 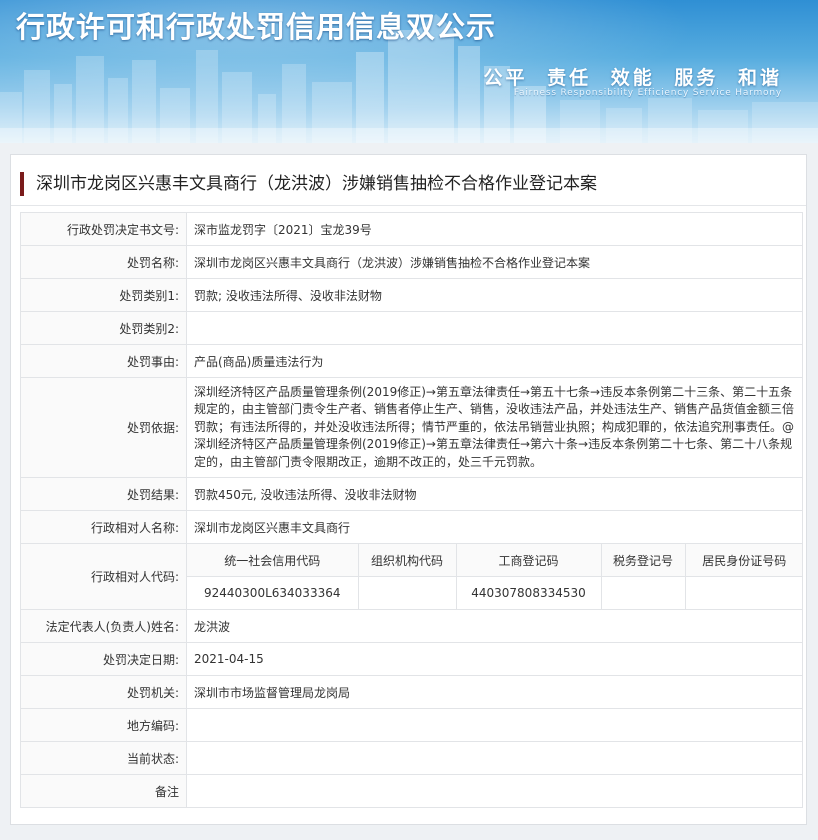 I want to click on party-code-label: 行政相对人代码:, so click(x=103, y=576).